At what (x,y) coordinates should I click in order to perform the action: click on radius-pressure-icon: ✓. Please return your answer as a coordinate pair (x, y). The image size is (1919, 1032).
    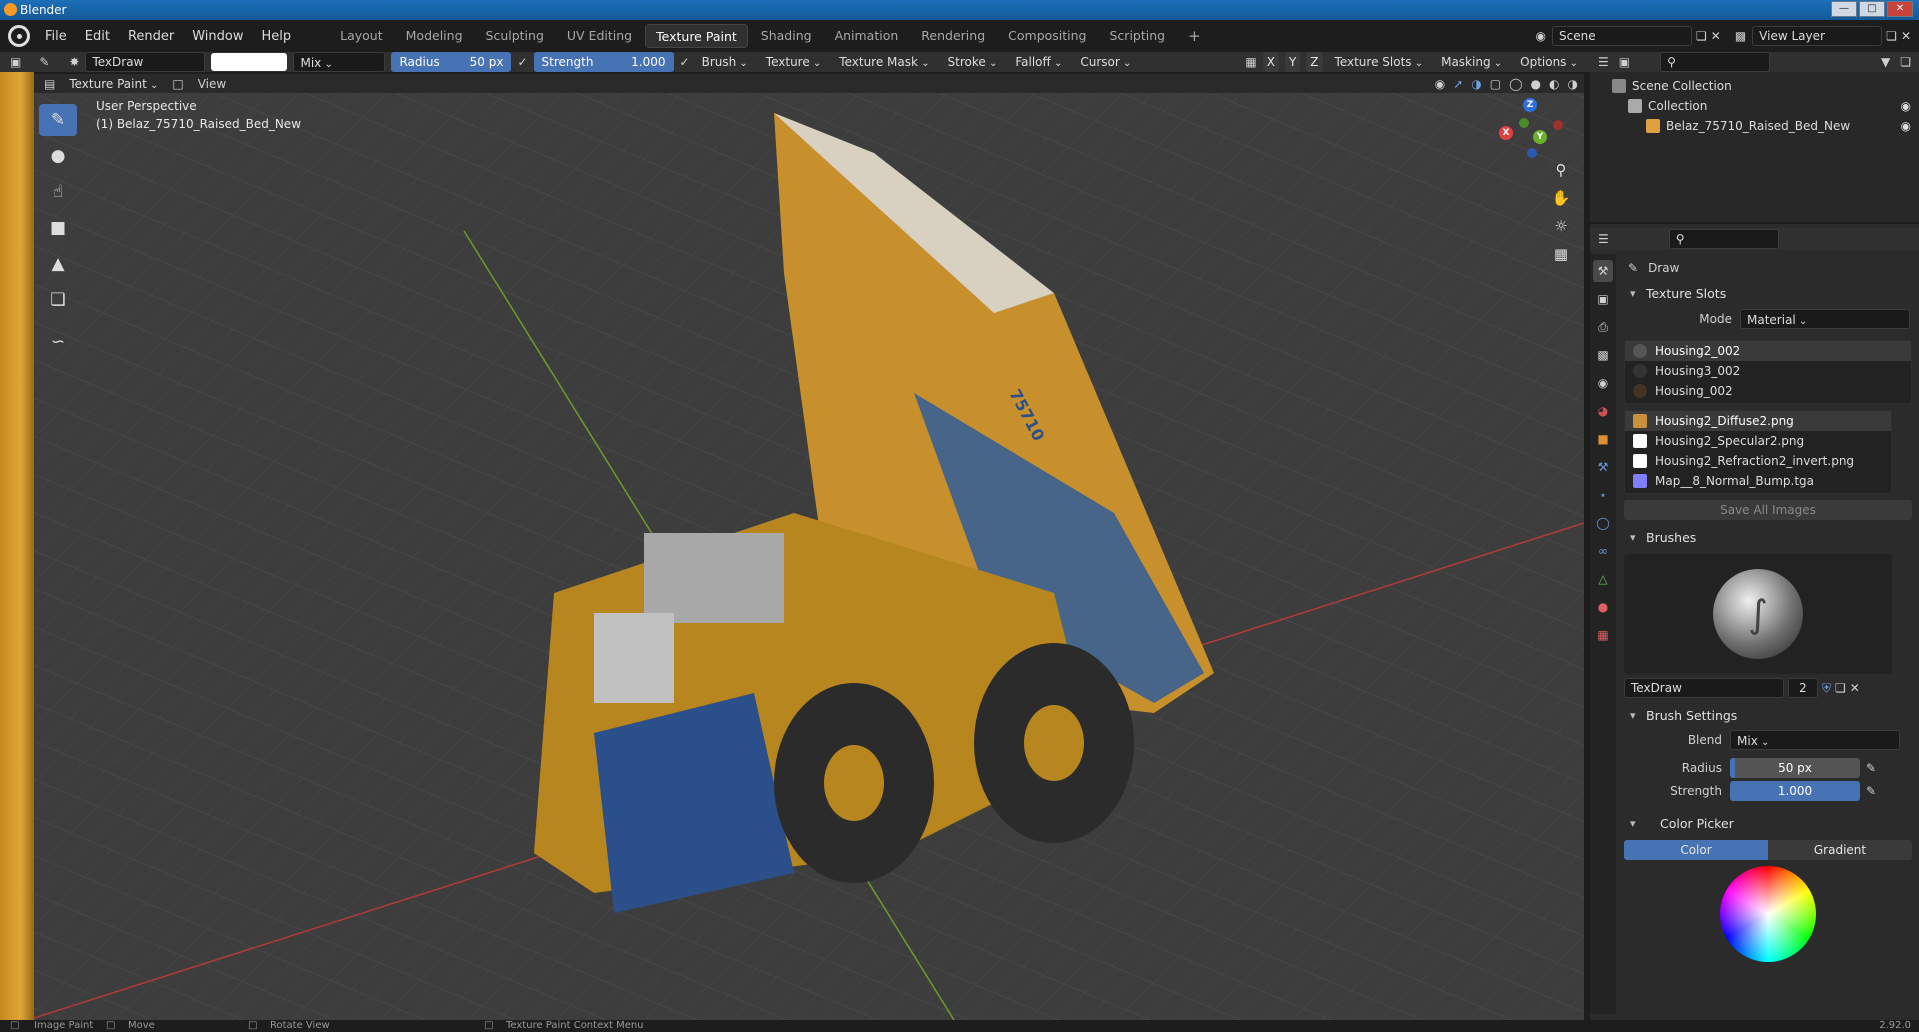
    Looking at the image, I should click on (522, 62).